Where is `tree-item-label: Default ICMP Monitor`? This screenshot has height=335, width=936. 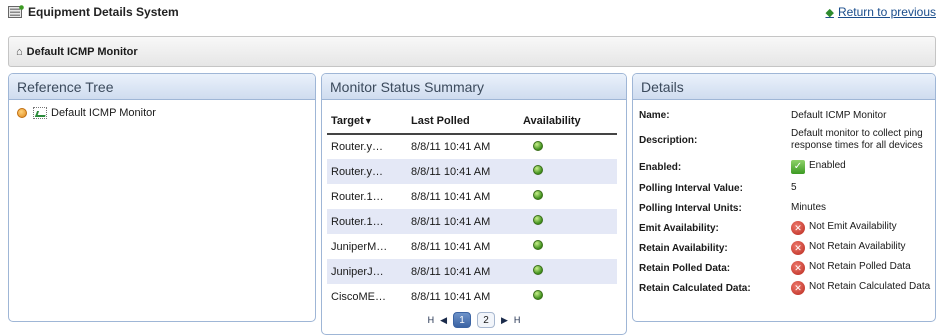
tree-item-label: Default ICMP Monitor is located at coordinates (103, 113).